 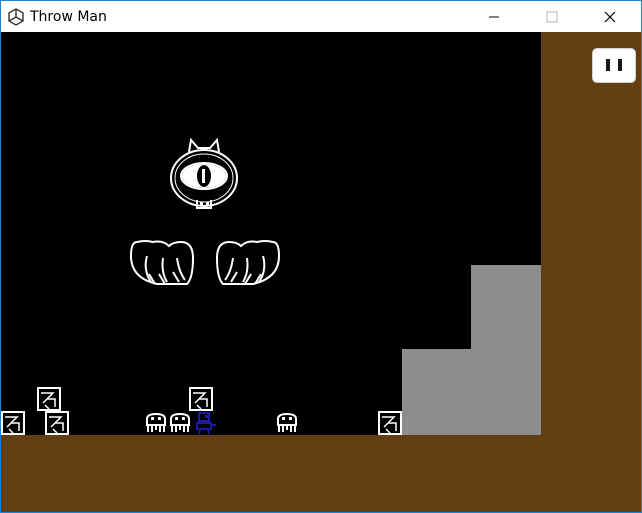 What do you see at coordinates (620, 65) in the screenshot?
I see `pause-icon-bar` at bounding box center [620, 65].